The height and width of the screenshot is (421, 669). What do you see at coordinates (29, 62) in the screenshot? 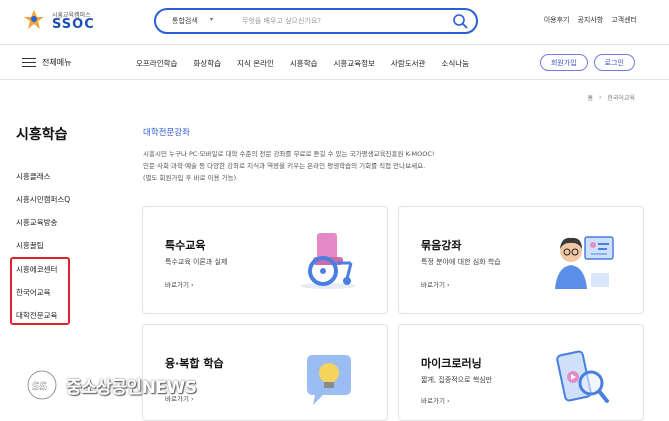
I see `hamburger-icon` at bounding box center [29, 62].